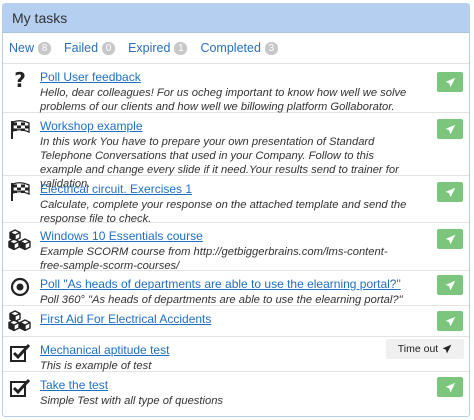  I want to click on tab-count-badge: 1, so click(181, 48).